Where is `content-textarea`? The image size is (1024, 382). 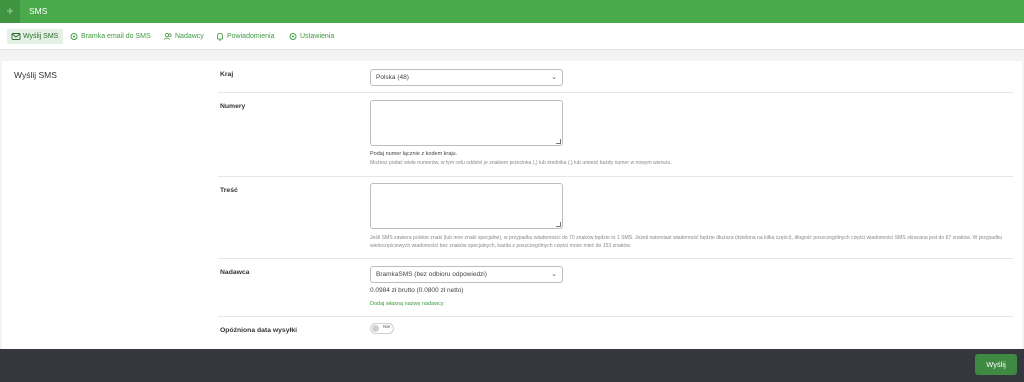 content-textarea is located at coordinates (466, 206).